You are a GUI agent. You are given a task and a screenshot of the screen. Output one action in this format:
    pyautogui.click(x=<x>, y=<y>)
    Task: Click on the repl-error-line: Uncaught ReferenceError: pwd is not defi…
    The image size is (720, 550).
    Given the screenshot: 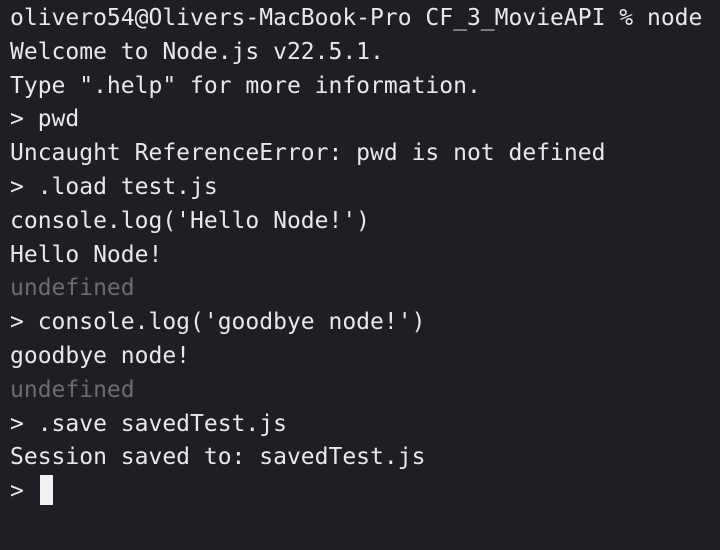 What is the action you would take?
    pyautogui.click(x=308, y=153)
    